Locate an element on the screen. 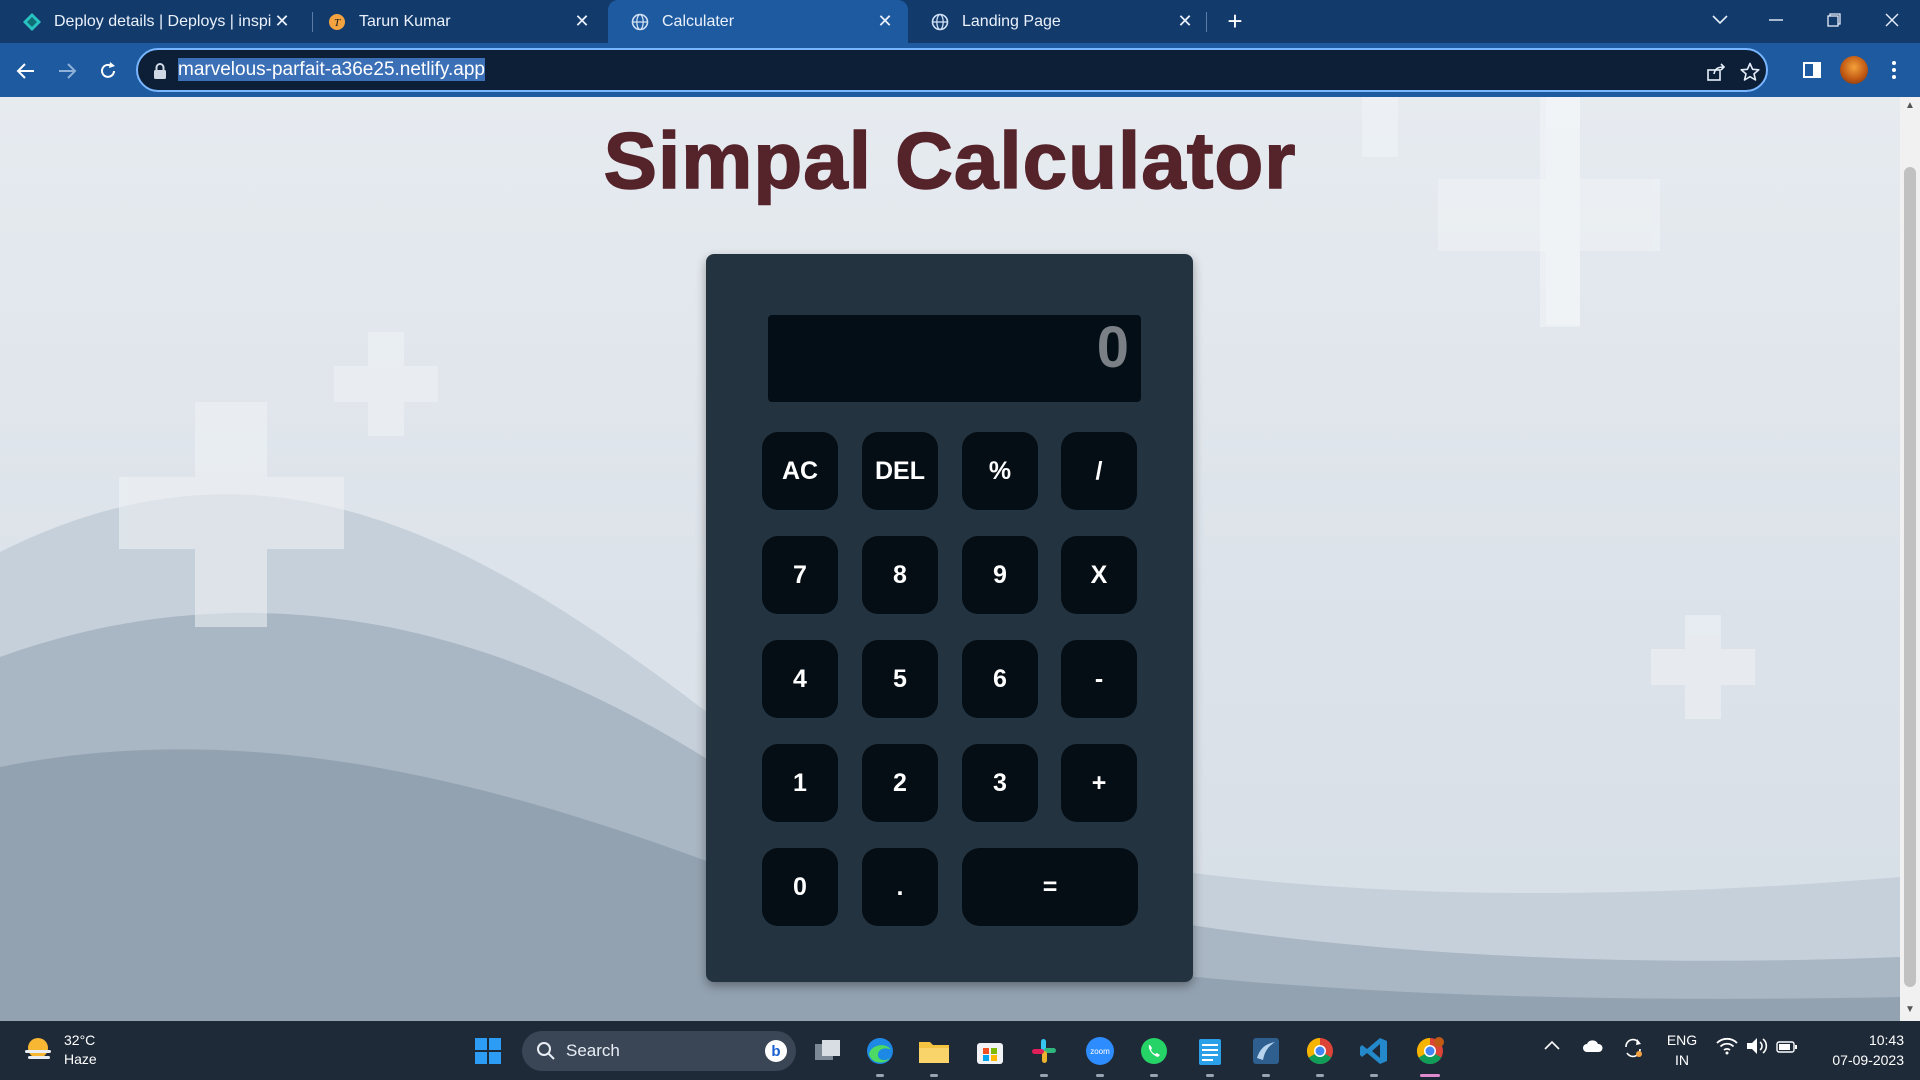 The width and height of the screenshot is (1920, 1080). key-3: 3 is located at coordinates (1000, 783).